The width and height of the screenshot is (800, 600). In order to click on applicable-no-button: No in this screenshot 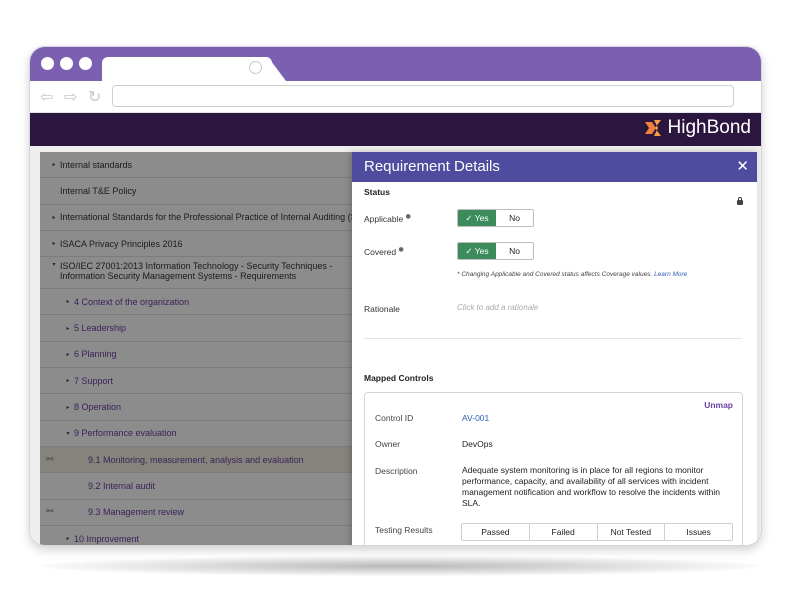, I will do `click(514, 218)`.